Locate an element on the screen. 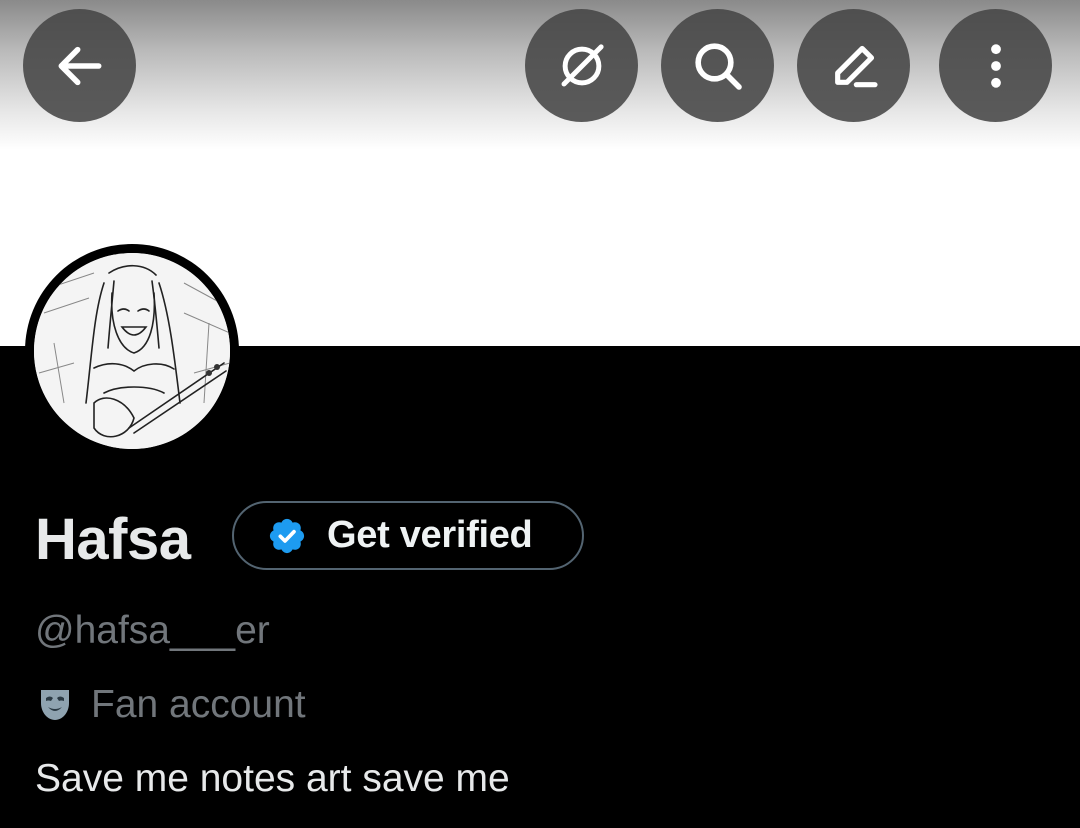 The width and height of the screenshot is (1080, 828). arrow-left-icon is located at coordinates (79, 65).